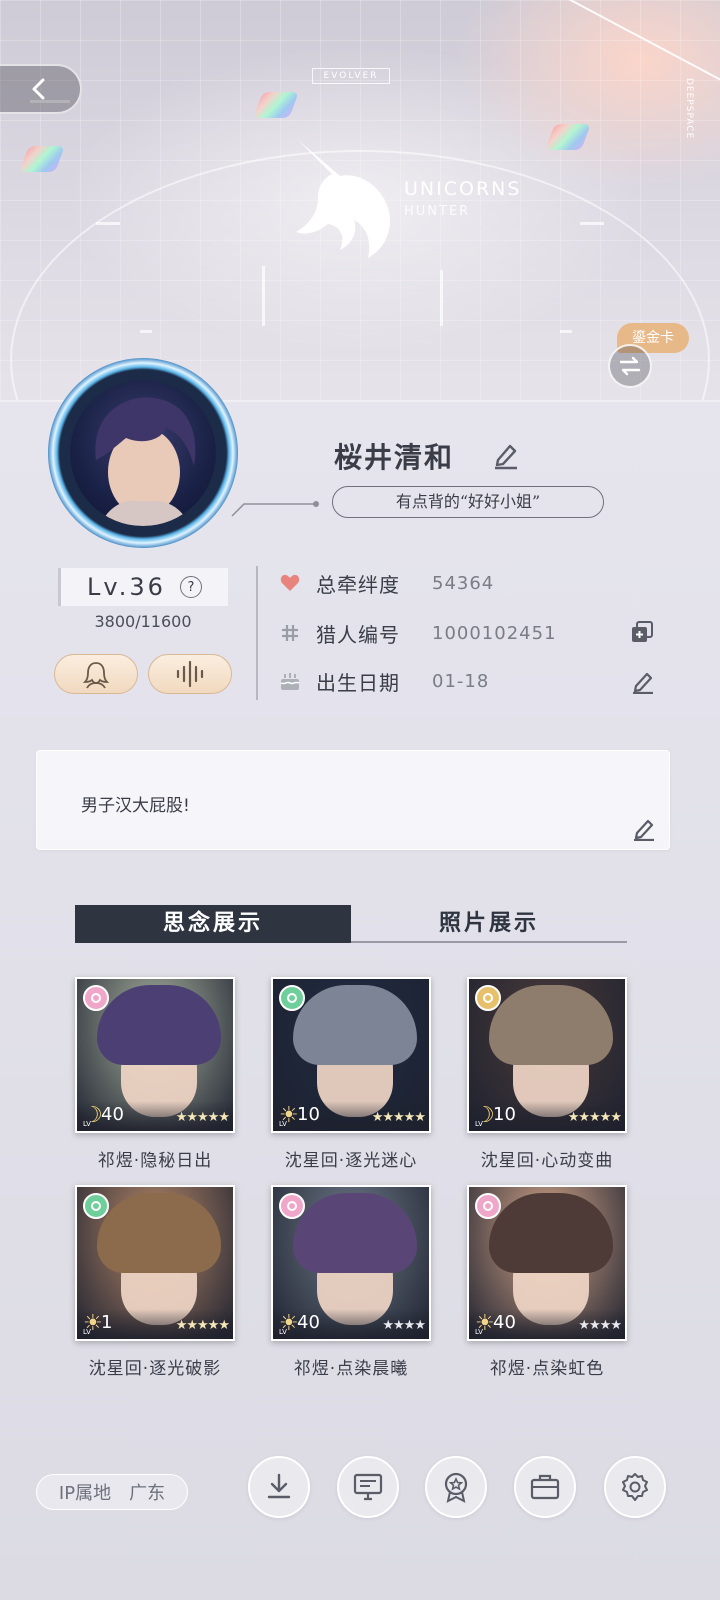 This screenshot has height=1600, width=720. What do you see at coordinates (489, 923) in the screenshot?
I see `tab-photo-display: 照片展示` at bounding box center [489, 923].